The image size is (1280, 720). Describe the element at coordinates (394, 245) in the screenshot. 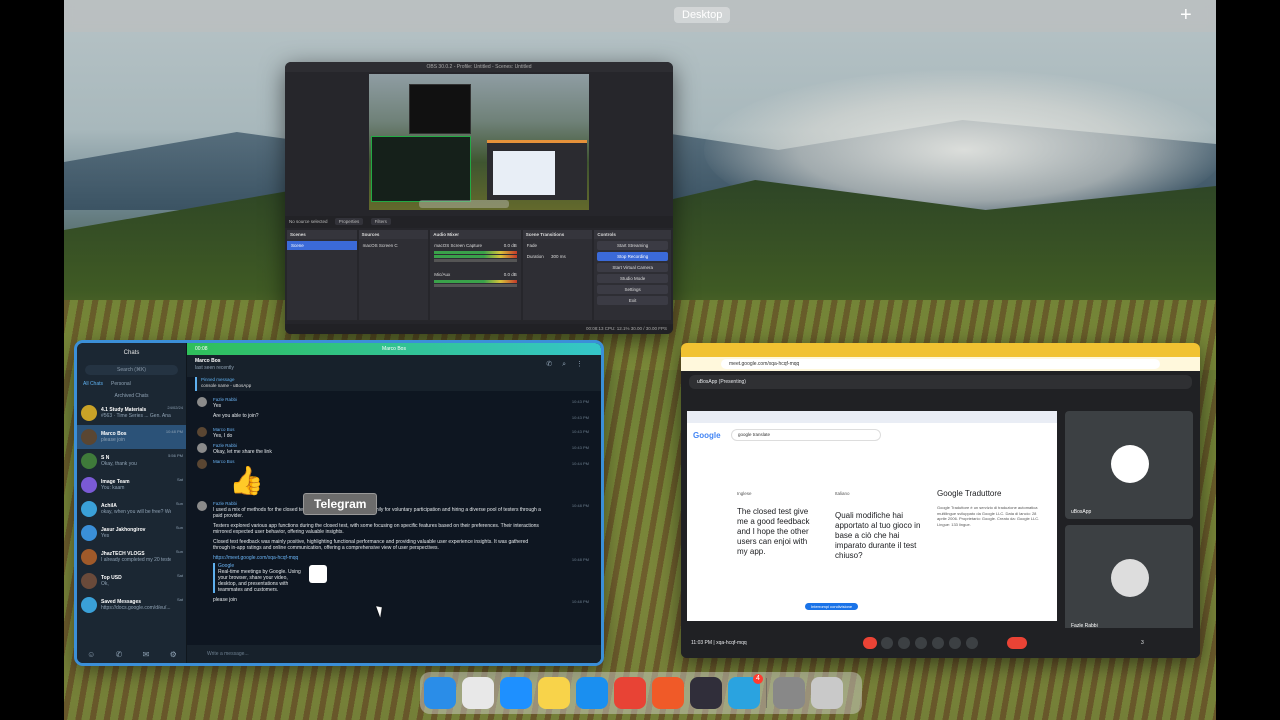

I see `source-item: macOS Screen C` at that location.